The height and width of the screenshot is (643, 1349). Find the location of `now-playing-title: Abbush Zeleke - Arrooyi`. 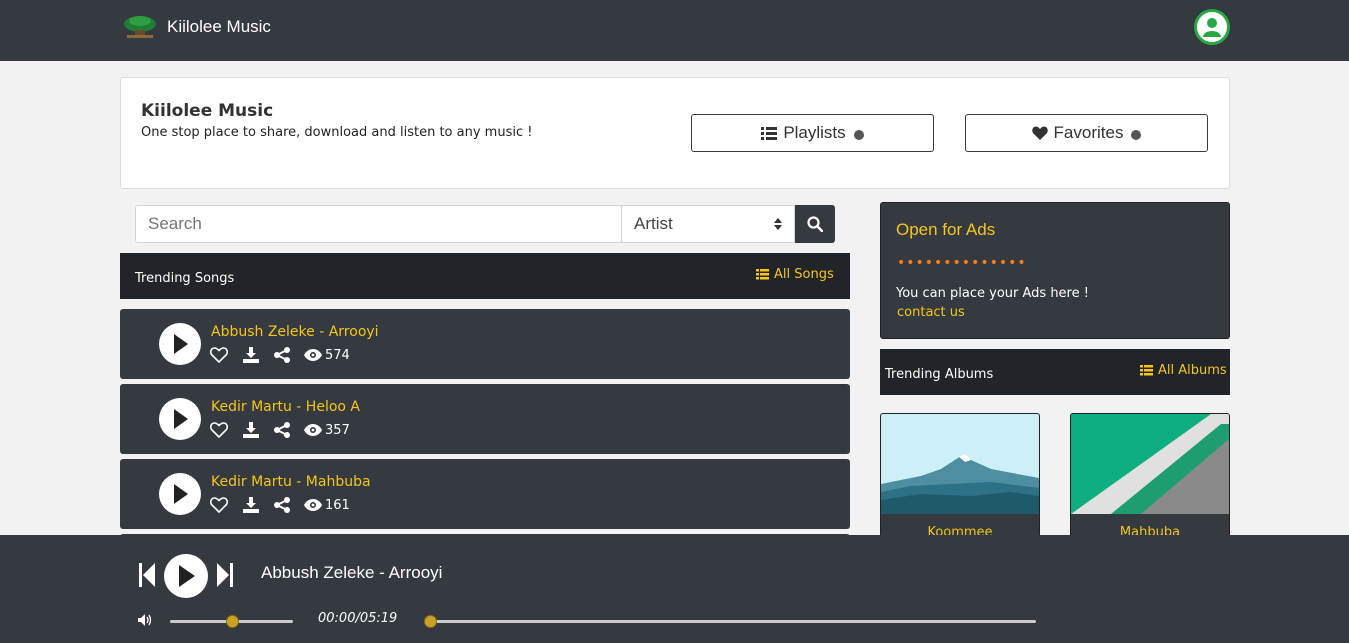

now-playing-title: Abbush Zeleke - Arrooyi is located at coordinates (352, 572).